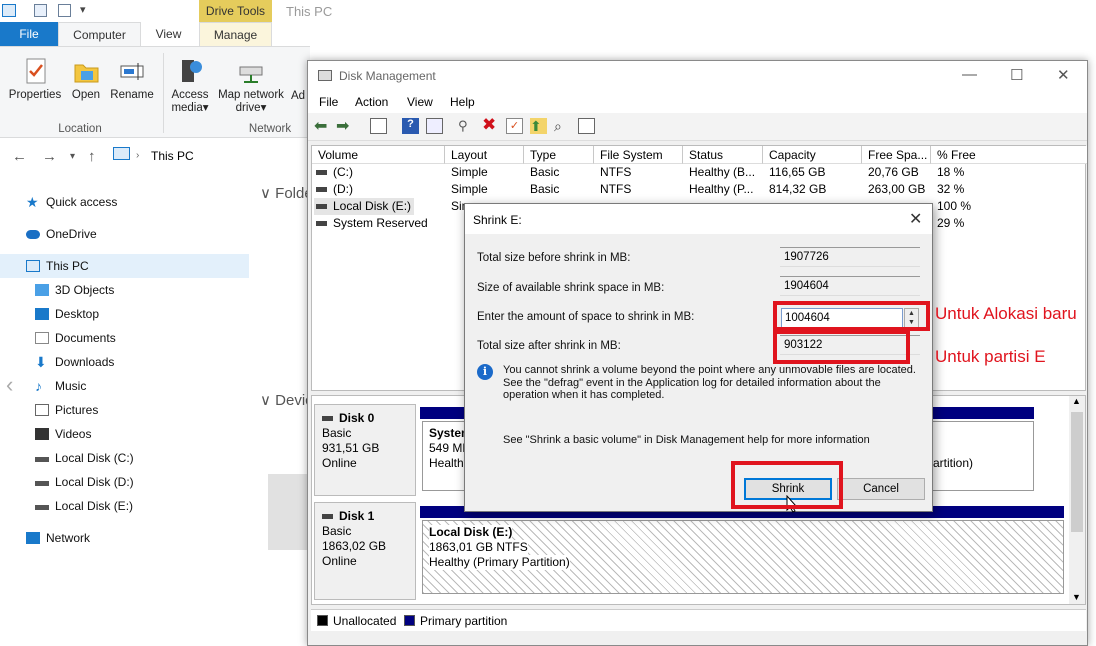 This screenshot has width=1096, height=646. I want to click on nav-item-local-disk-e: Local Disk (E:), so click(84, 506).